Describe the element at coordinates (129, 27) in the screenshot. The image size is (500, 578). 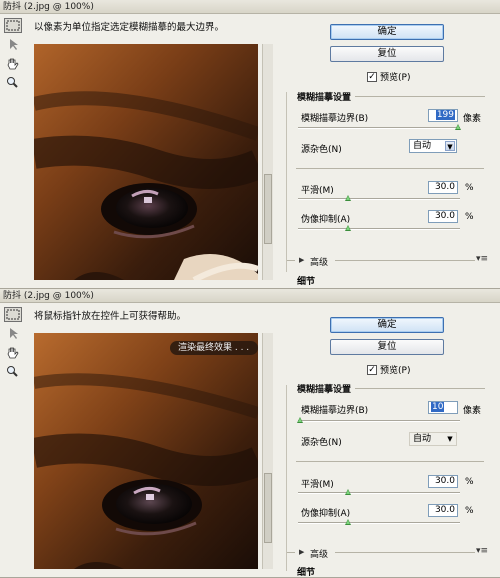
I see `help-text: 以像素为单位指定选定模糊描摹的最大边界。` at that location.